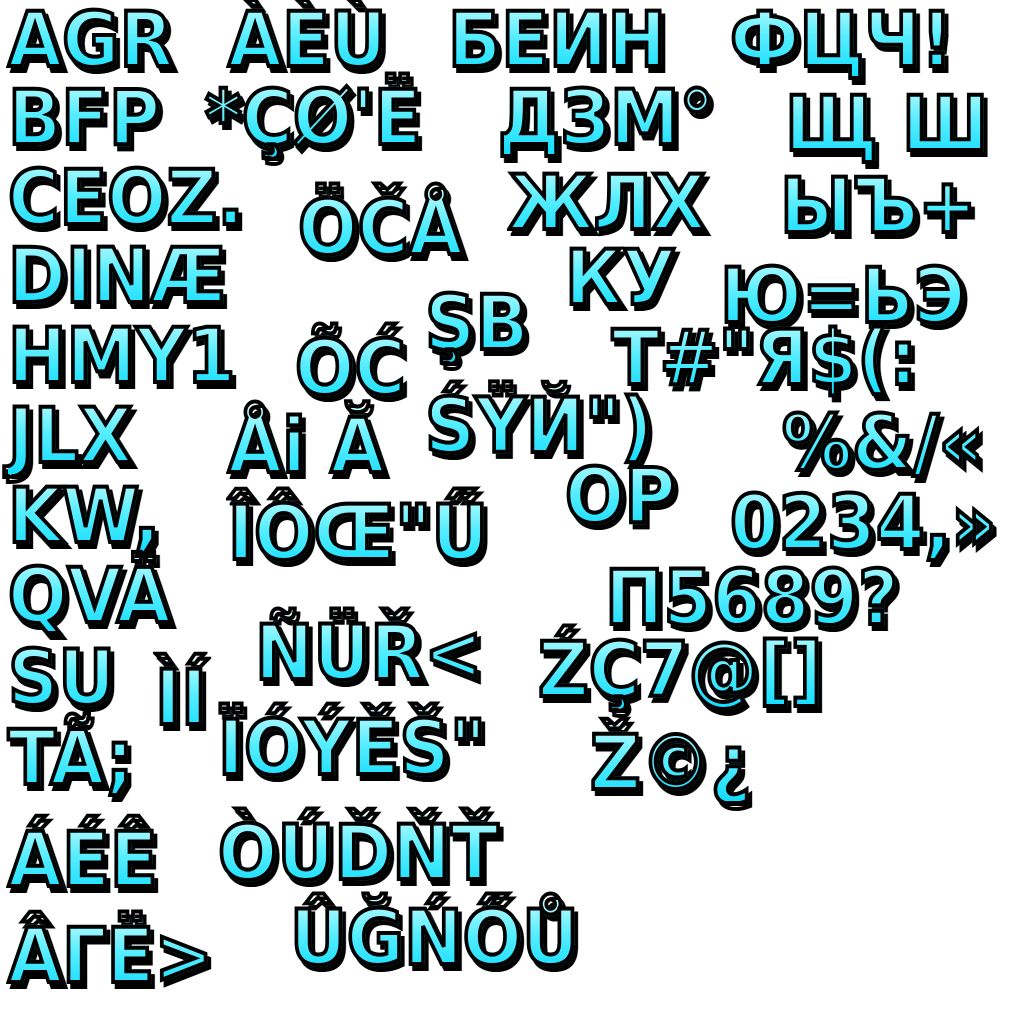  What do you see at coordinates (352, 747) in the screenshot?
I see `glyph-group: ÏÓÝĚŠ"` at bounding box center [352, 747].